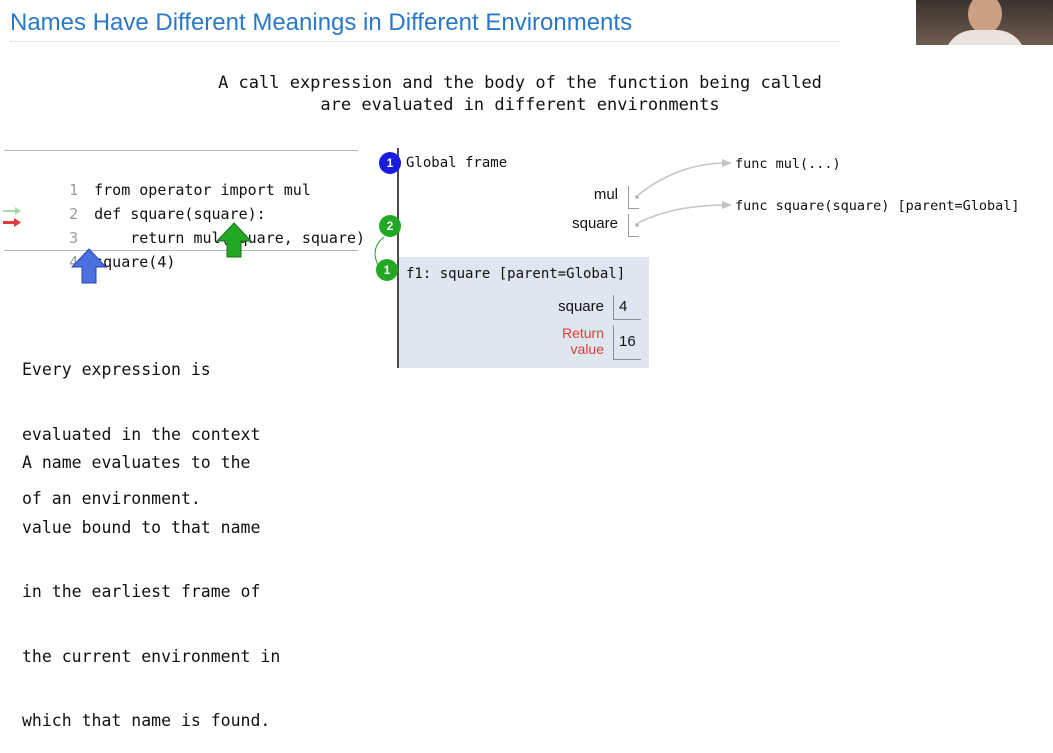 The image size is (1053, 753). I want to click on f1-frame-title: f1: square [parent=Global], so click(516, 274).